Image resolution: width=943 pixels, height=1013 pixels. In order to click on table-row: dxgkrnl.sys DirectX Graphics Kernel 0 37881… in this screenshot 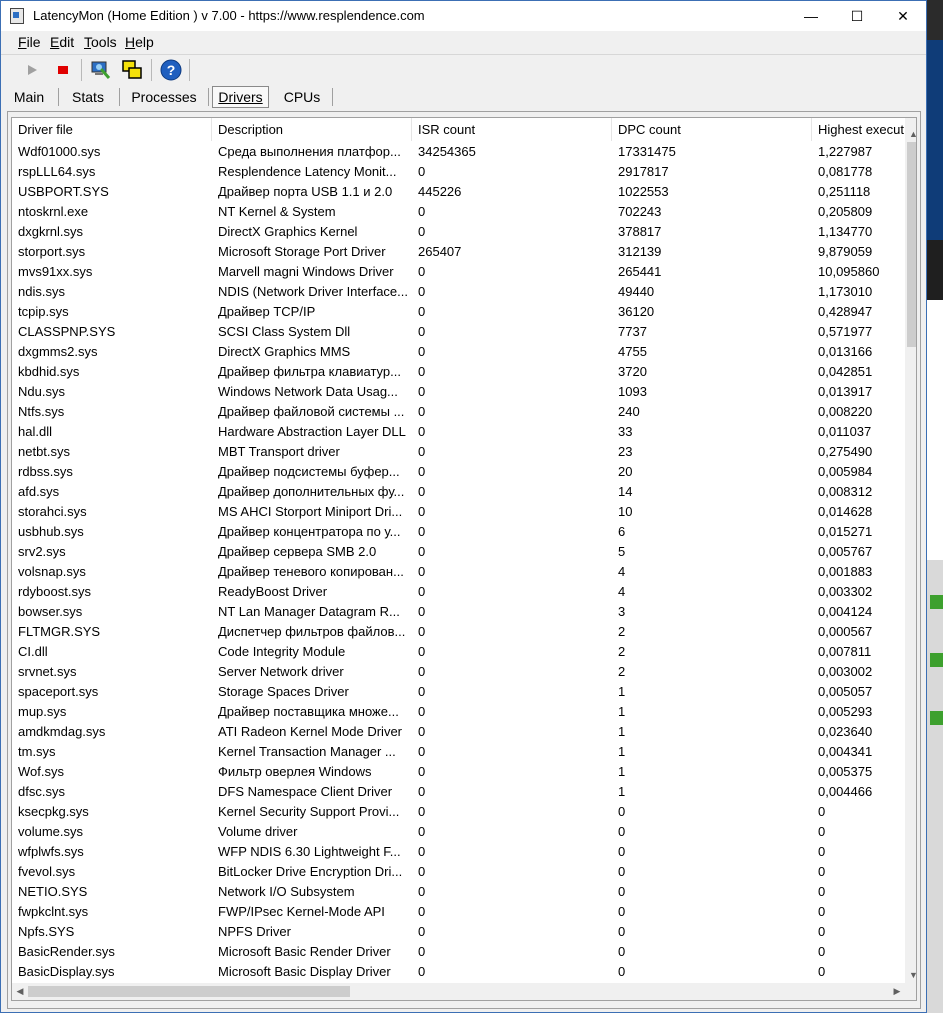, I will do `click(458, 232)`.